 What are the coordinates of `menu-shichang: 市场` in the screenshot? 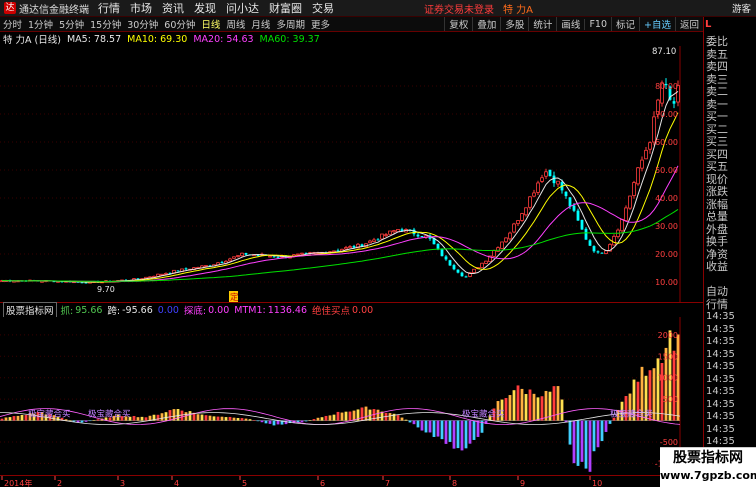 It's located at (141, 8).